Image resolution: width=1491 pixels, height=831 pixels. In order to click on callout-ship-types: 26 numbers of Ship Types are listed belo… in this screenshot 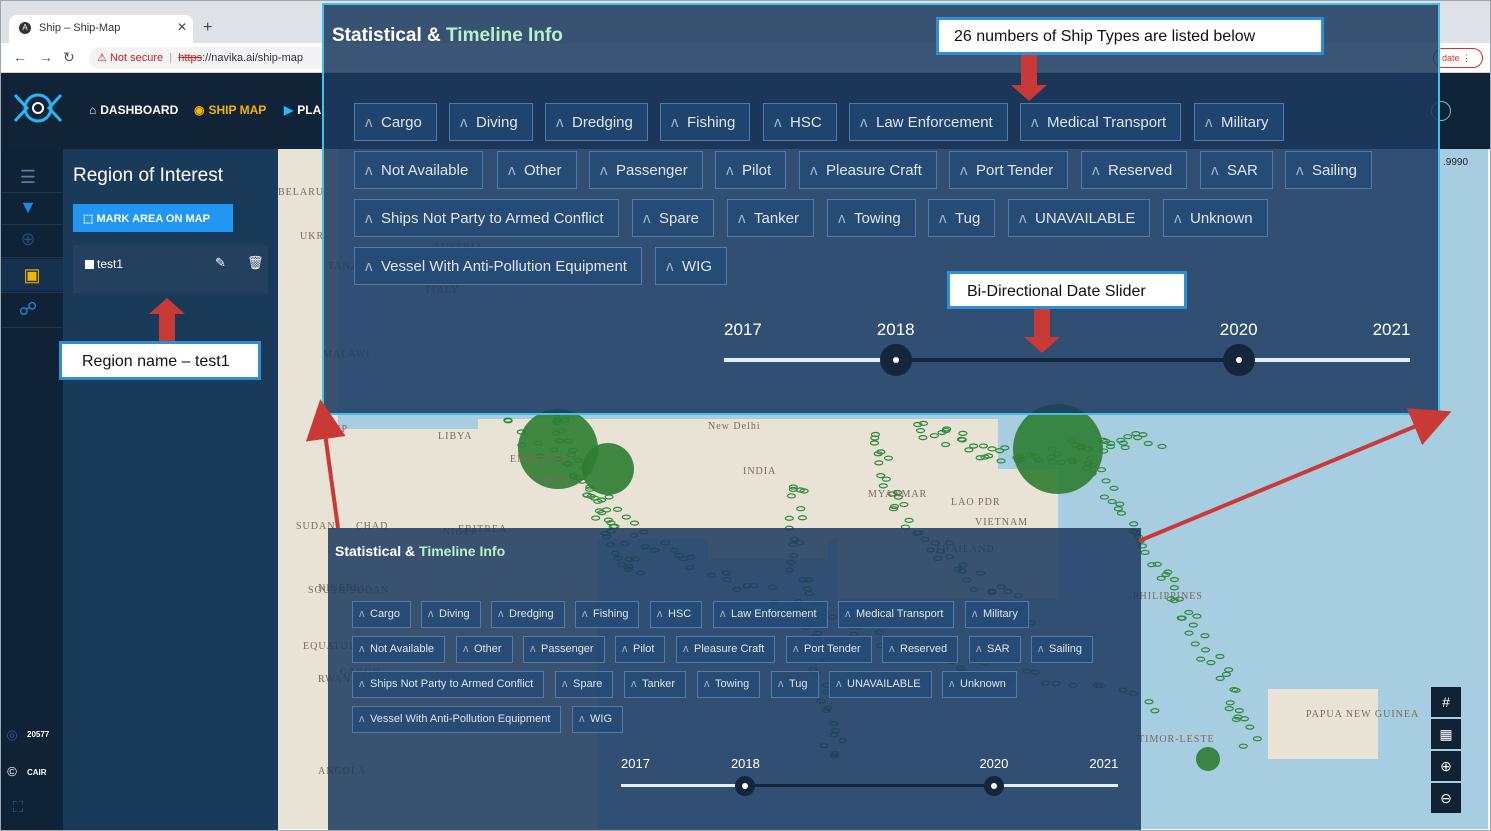, I will do `click(1130, 36)`.